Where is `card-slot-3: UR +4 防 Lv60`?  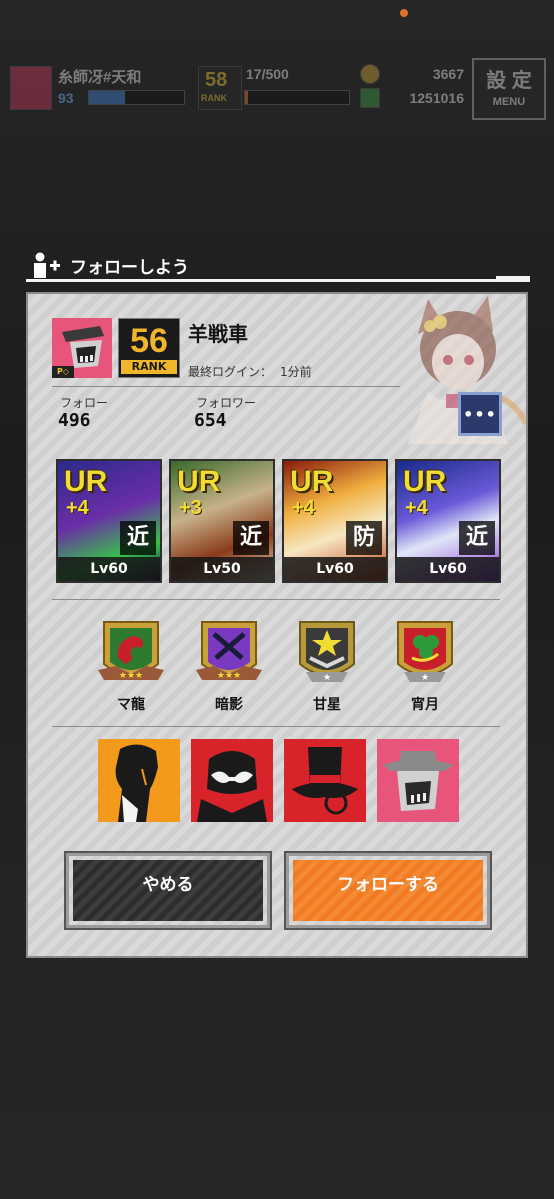 card-slot-3: UR +4 防 Lv60 is located at coordinates (335, 521).